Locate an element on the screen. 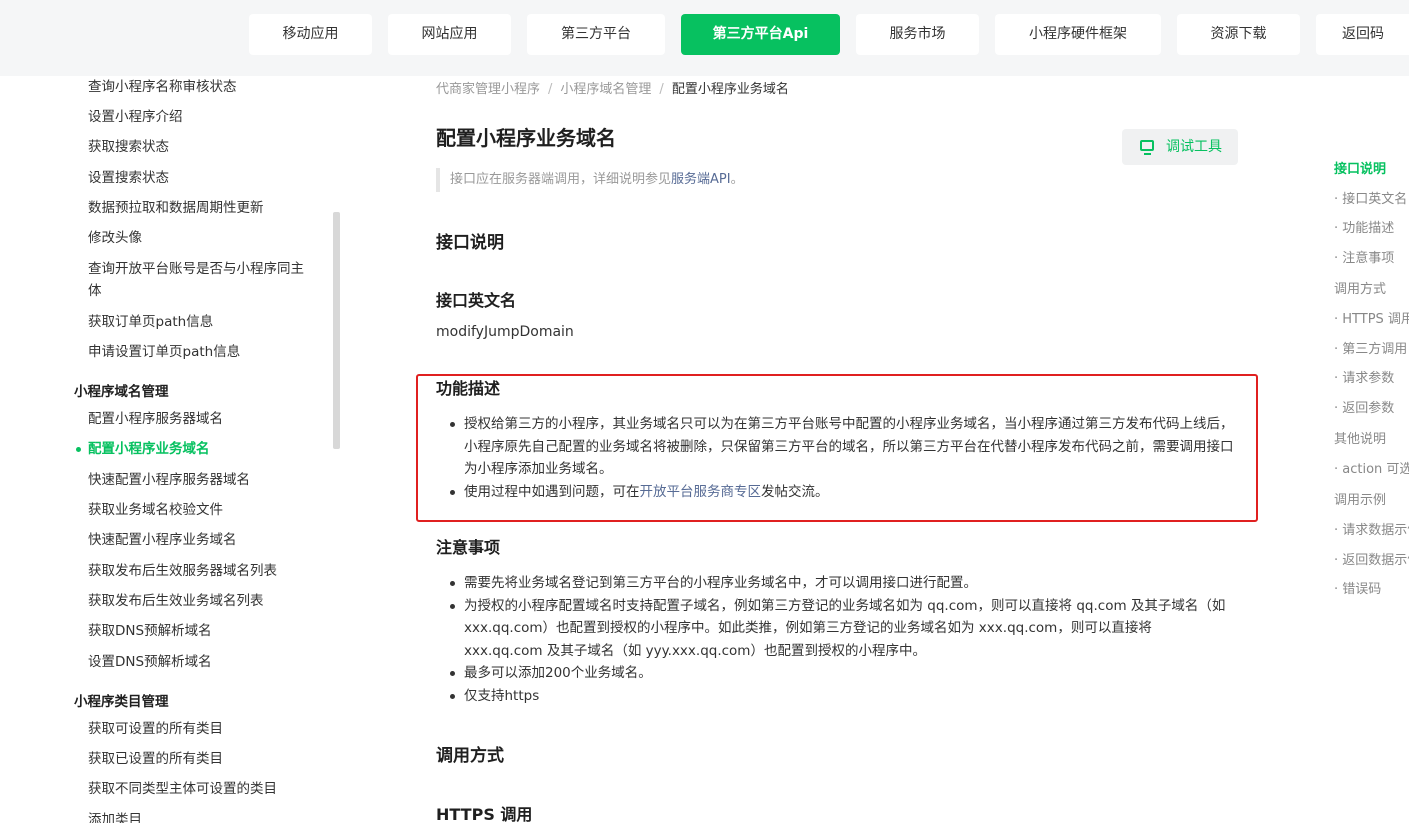 The height and width of the screenshot is (826, 1409). sidebar-group-domain-management: 小程序域名管理 is located at coordinates (121, 392).